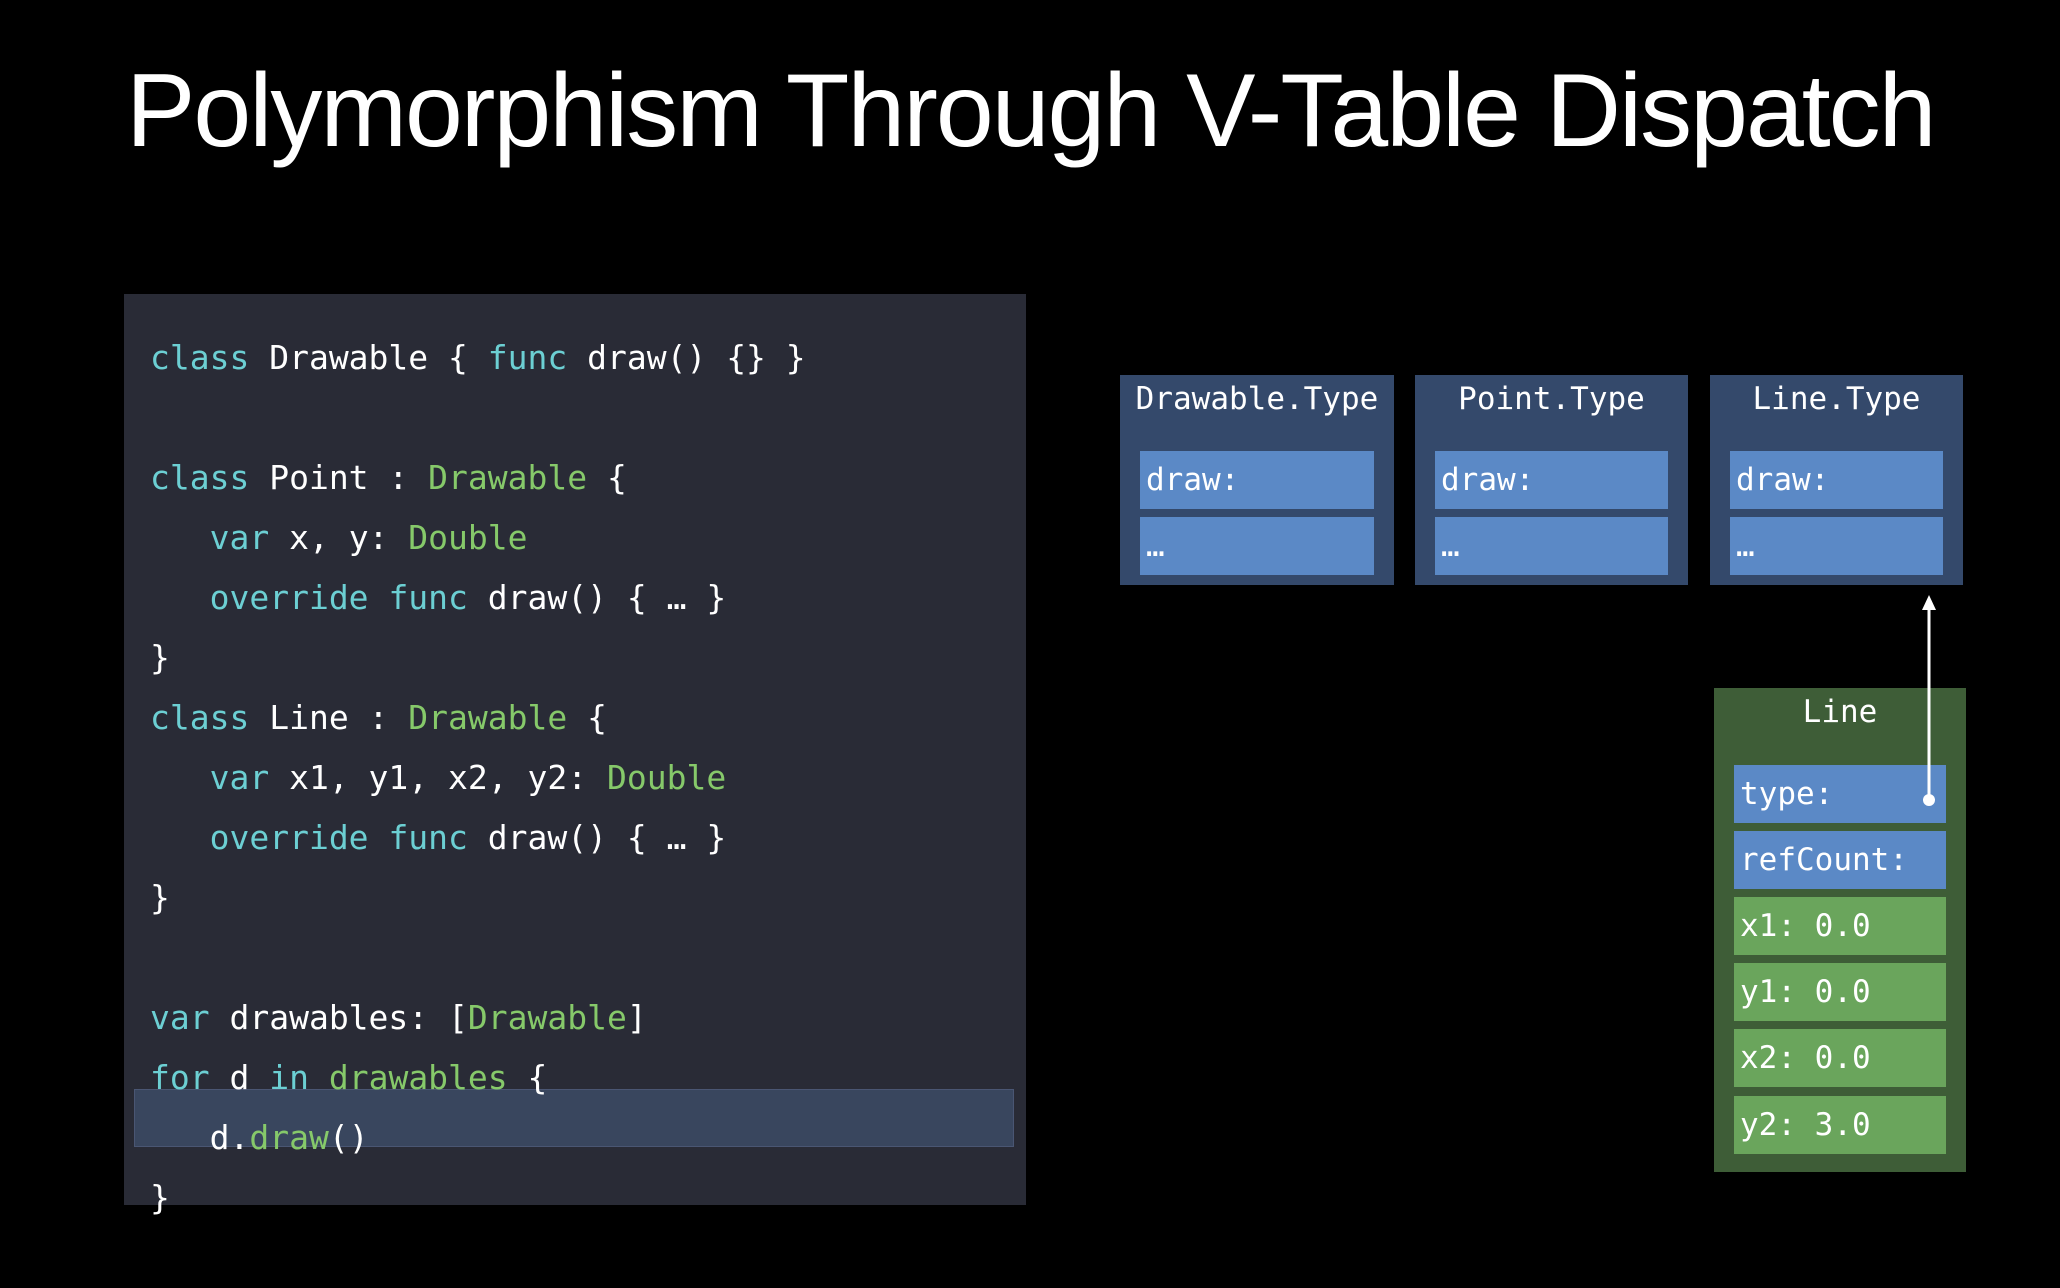 The image size is (2060, 1288). Describe the element at coordinates (1929, 602) in the screenshot. I see `arrow-head` at that location.